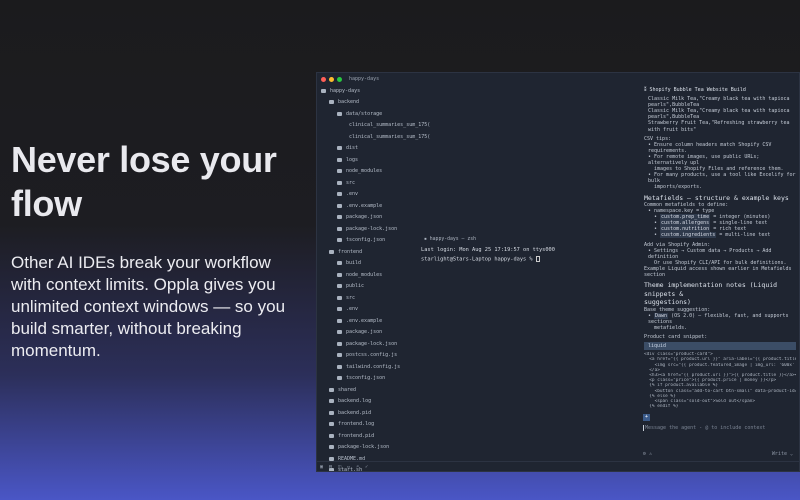  I want to click on file-tree-label: public, so click(355, 286).